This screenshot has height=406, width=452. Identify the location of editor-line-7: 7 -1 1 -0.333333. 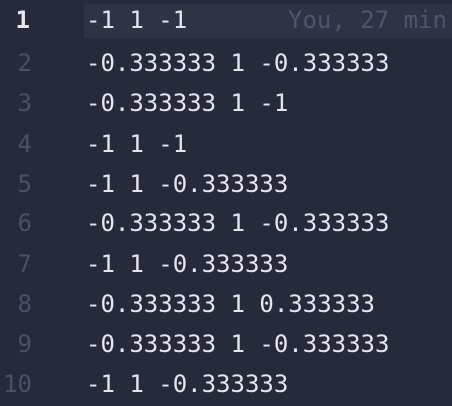
(226, 264).